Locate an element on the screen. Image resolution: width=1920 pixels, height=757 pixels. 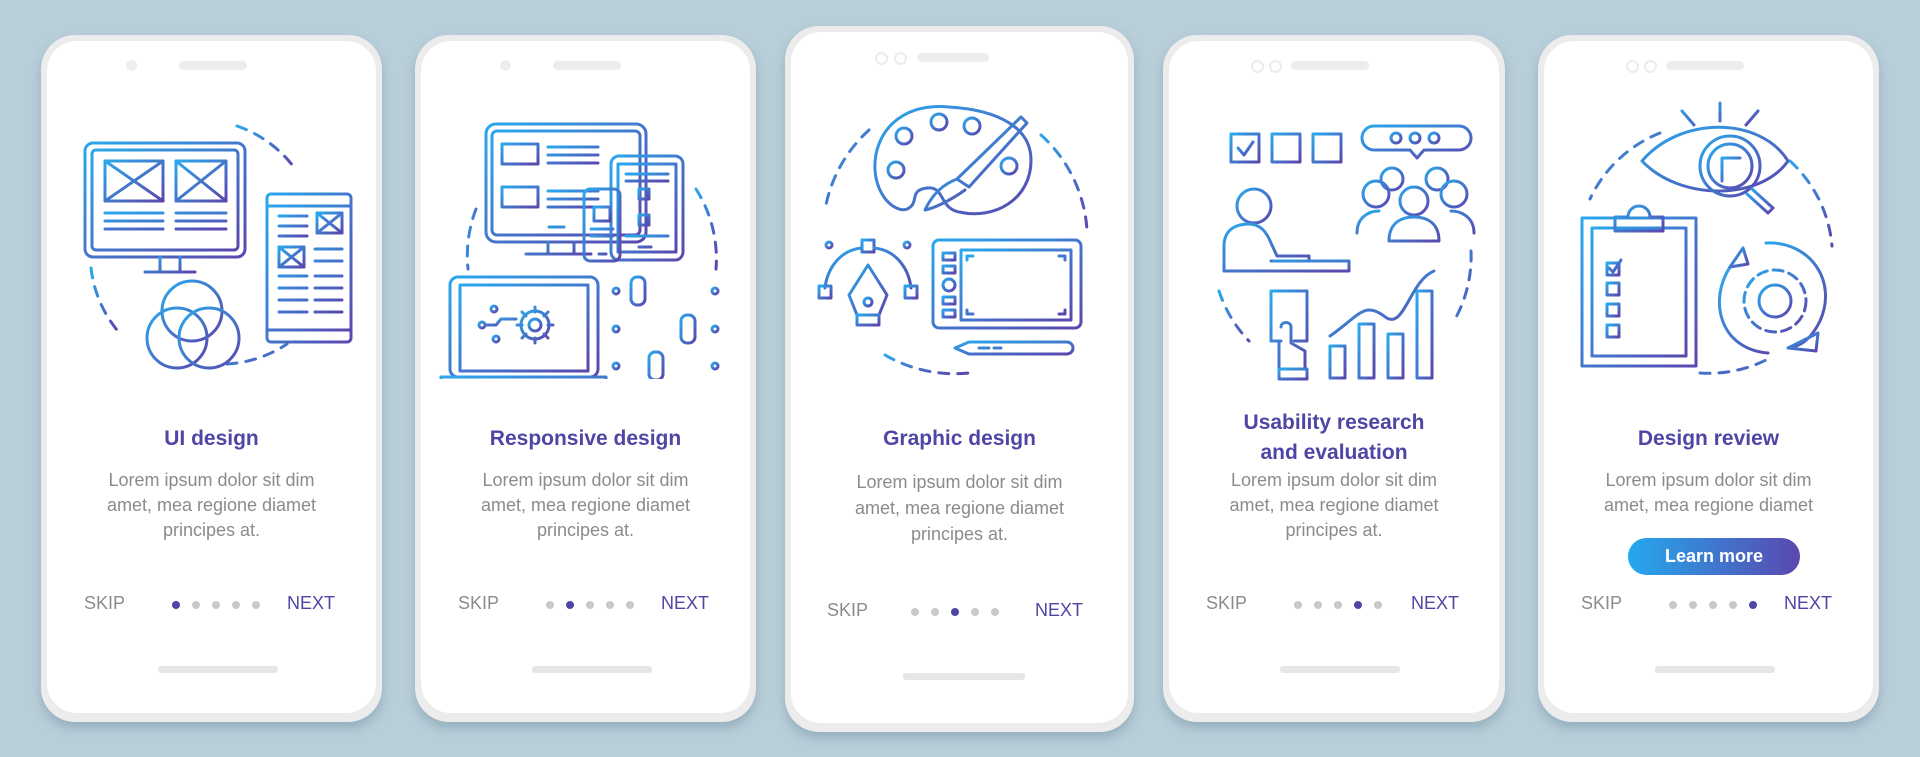
bar-chart-icon is located at coordinates (1382, 324).